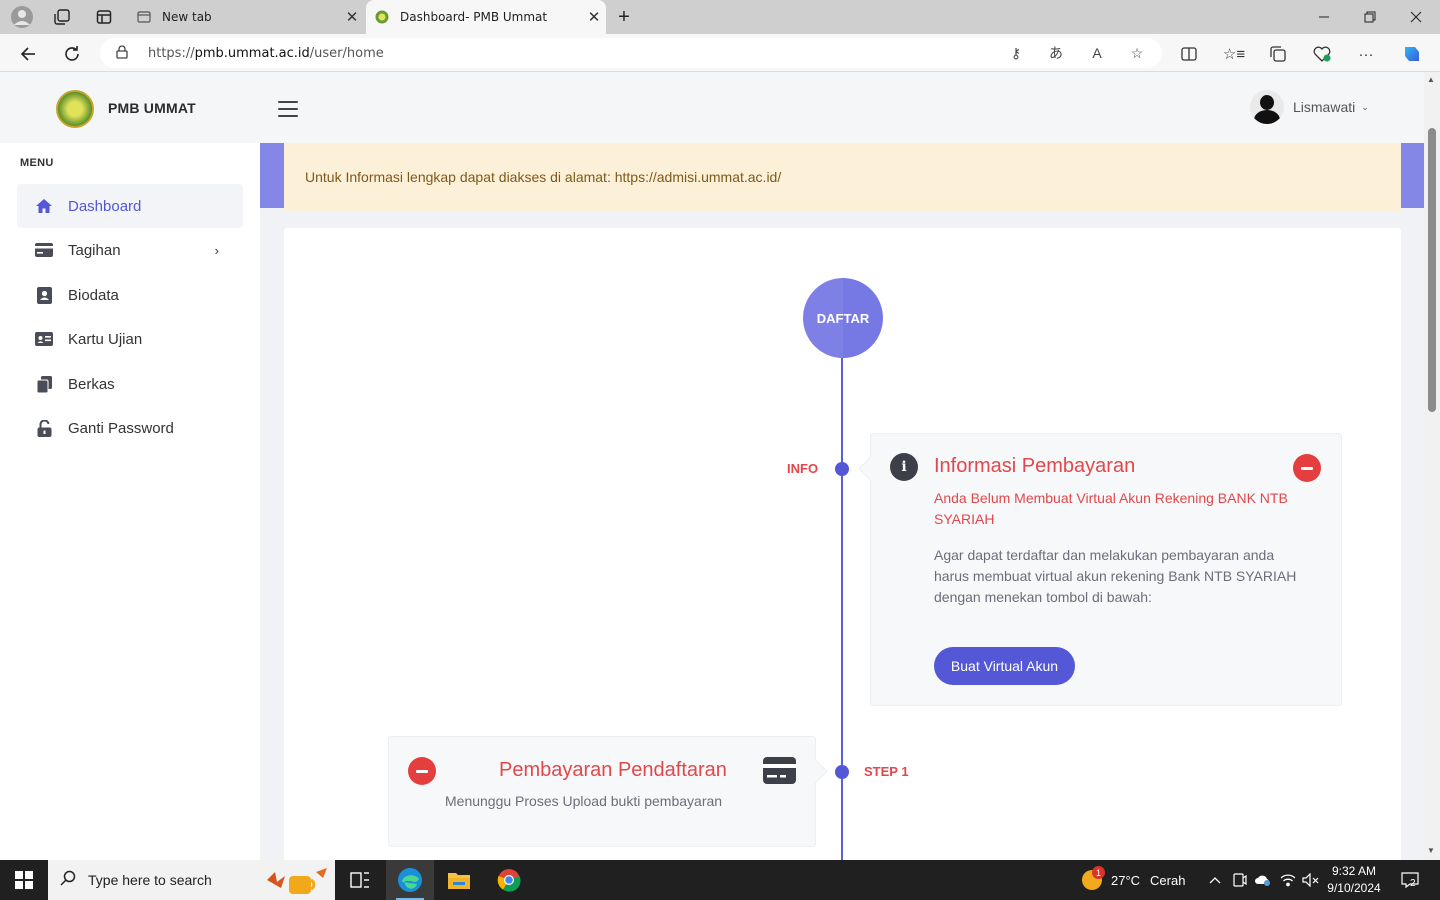  What do you see at coordinates (150, 880) in the screenshot?
I see `search-placeholder: Type here to search` at bounding box center [150, 880].